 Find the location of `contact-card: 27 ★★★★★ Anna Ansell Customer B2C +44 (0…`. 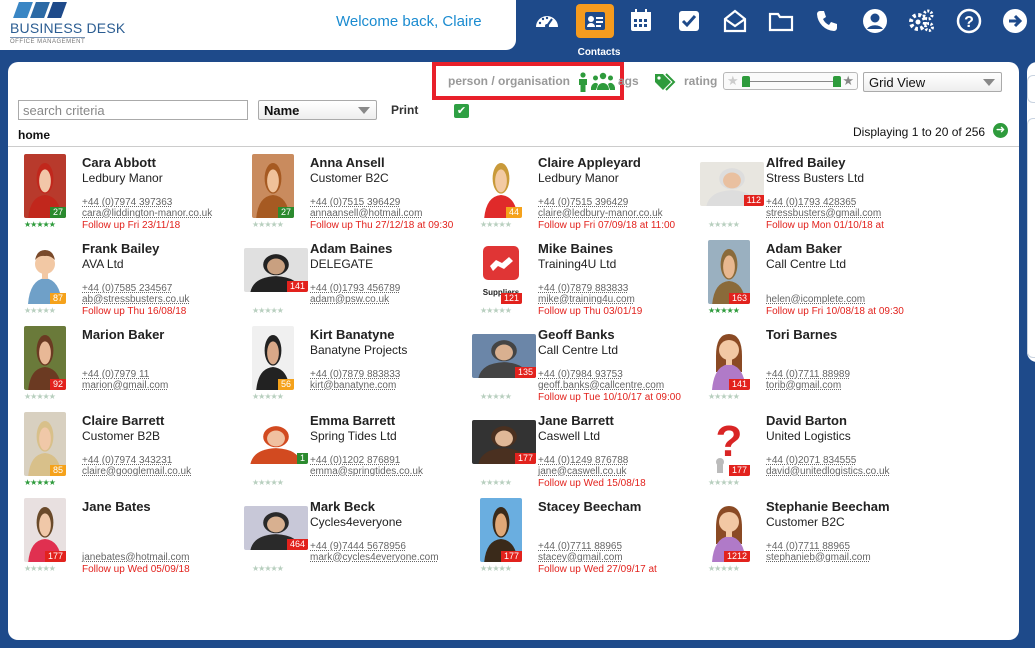

contact-card: 27 ★★★★★ Anna Ansell Customer B2C +44 (0… is located at coordinates (358, 195).